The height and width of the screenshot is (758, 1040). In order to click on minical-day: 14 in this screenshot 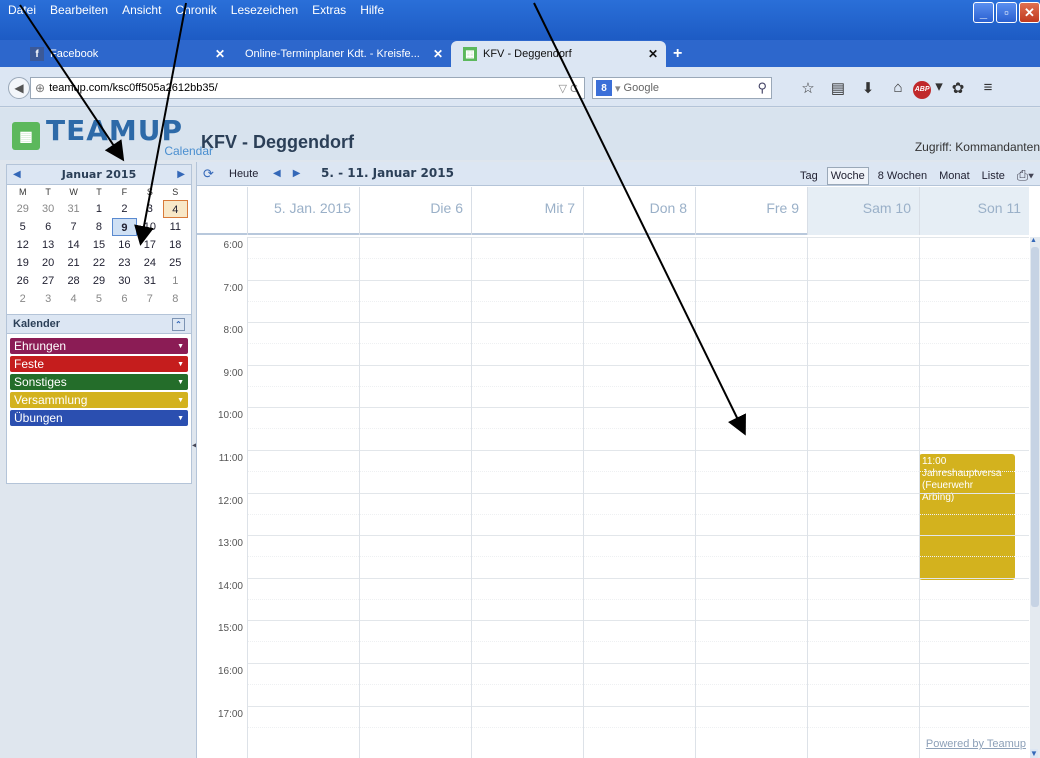, I will do `click(73, 245)`.